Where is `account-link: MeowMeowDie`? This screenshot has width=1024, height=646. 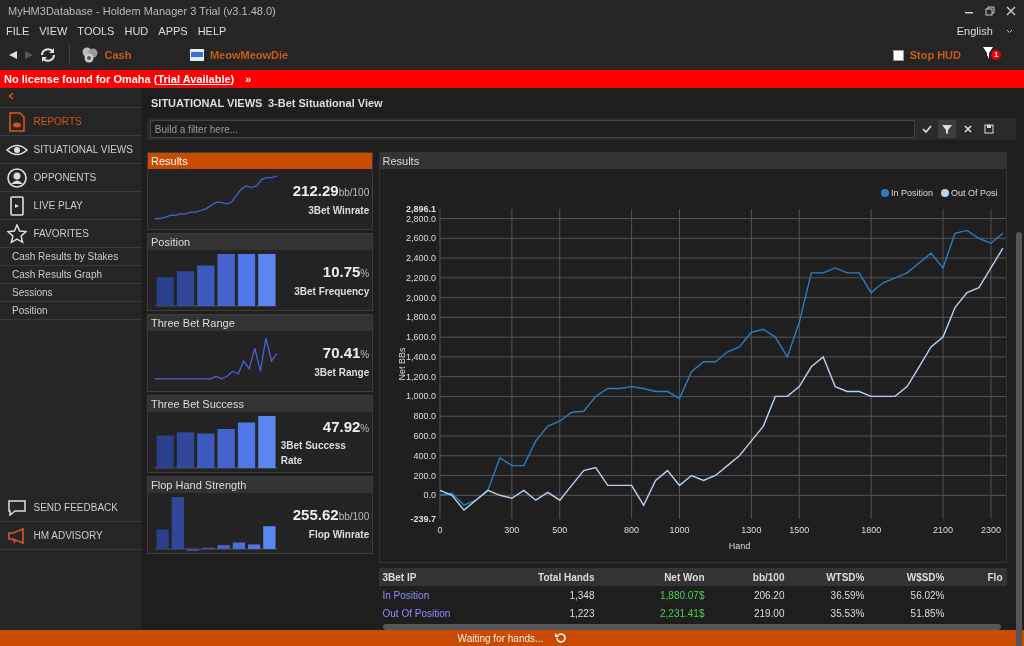
account-link: MeowMeowDie is located at coordinates (249, 55).